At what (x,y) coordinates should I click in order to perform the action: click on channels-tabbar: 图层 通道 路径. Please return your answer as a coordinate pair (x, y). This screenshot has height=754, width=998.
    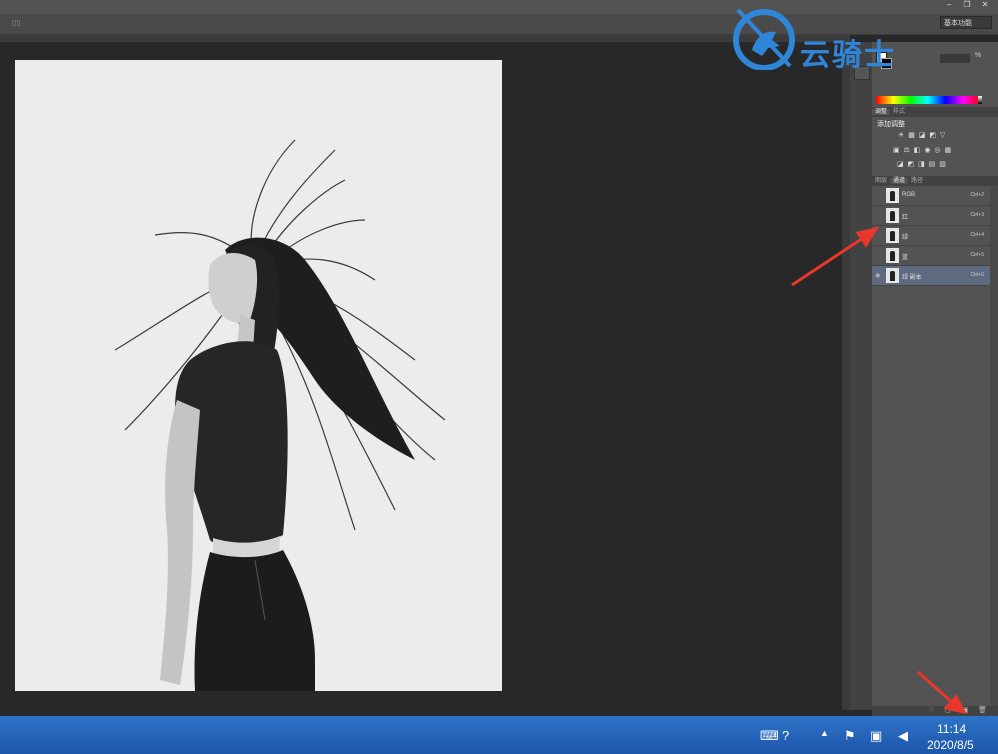
    Looking at the image, I should click on (935, 181).